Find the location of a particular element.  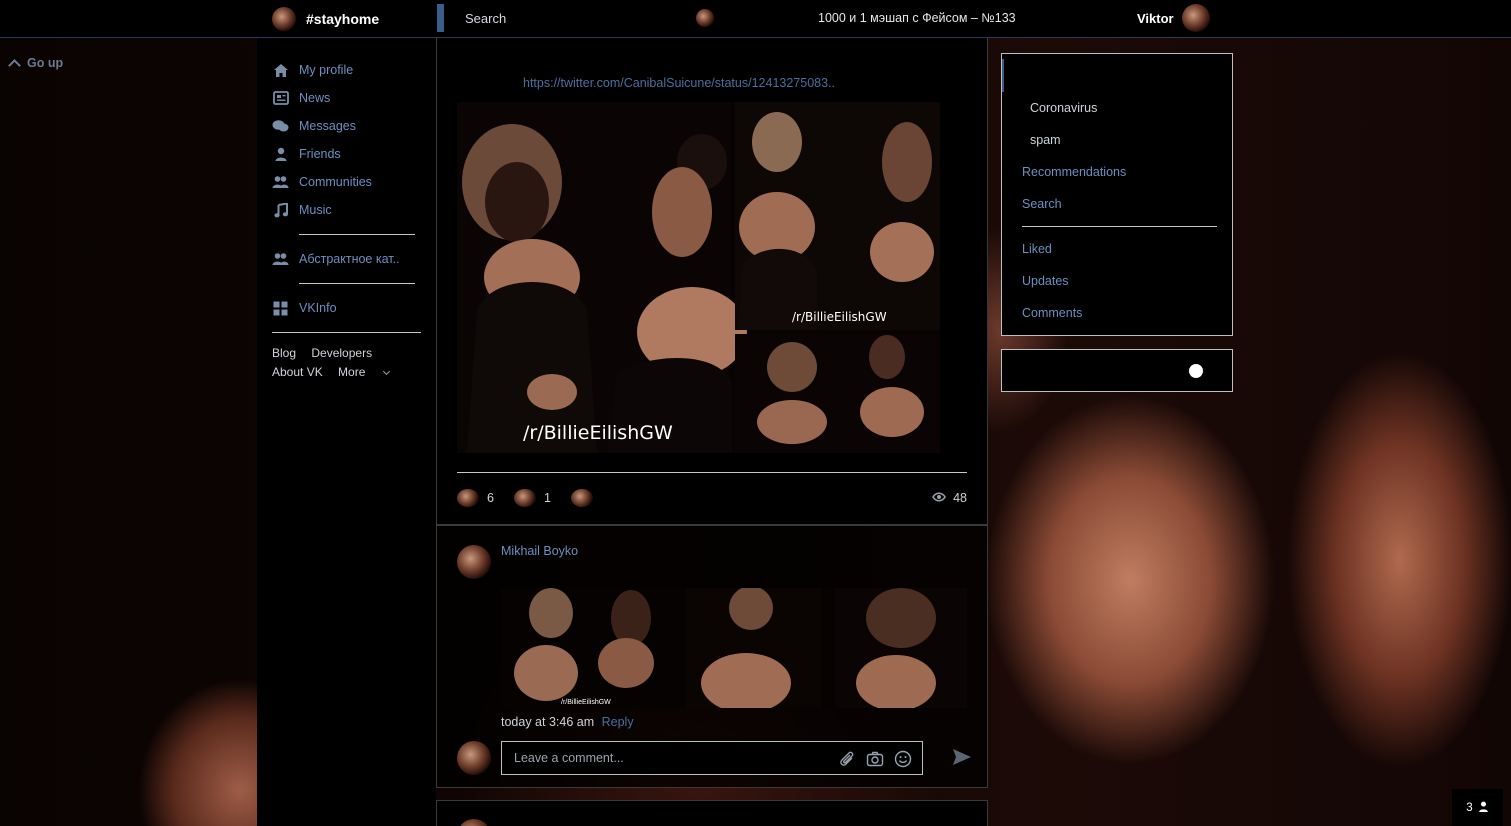

search-accent-bar is located at coordinates (440, 18).